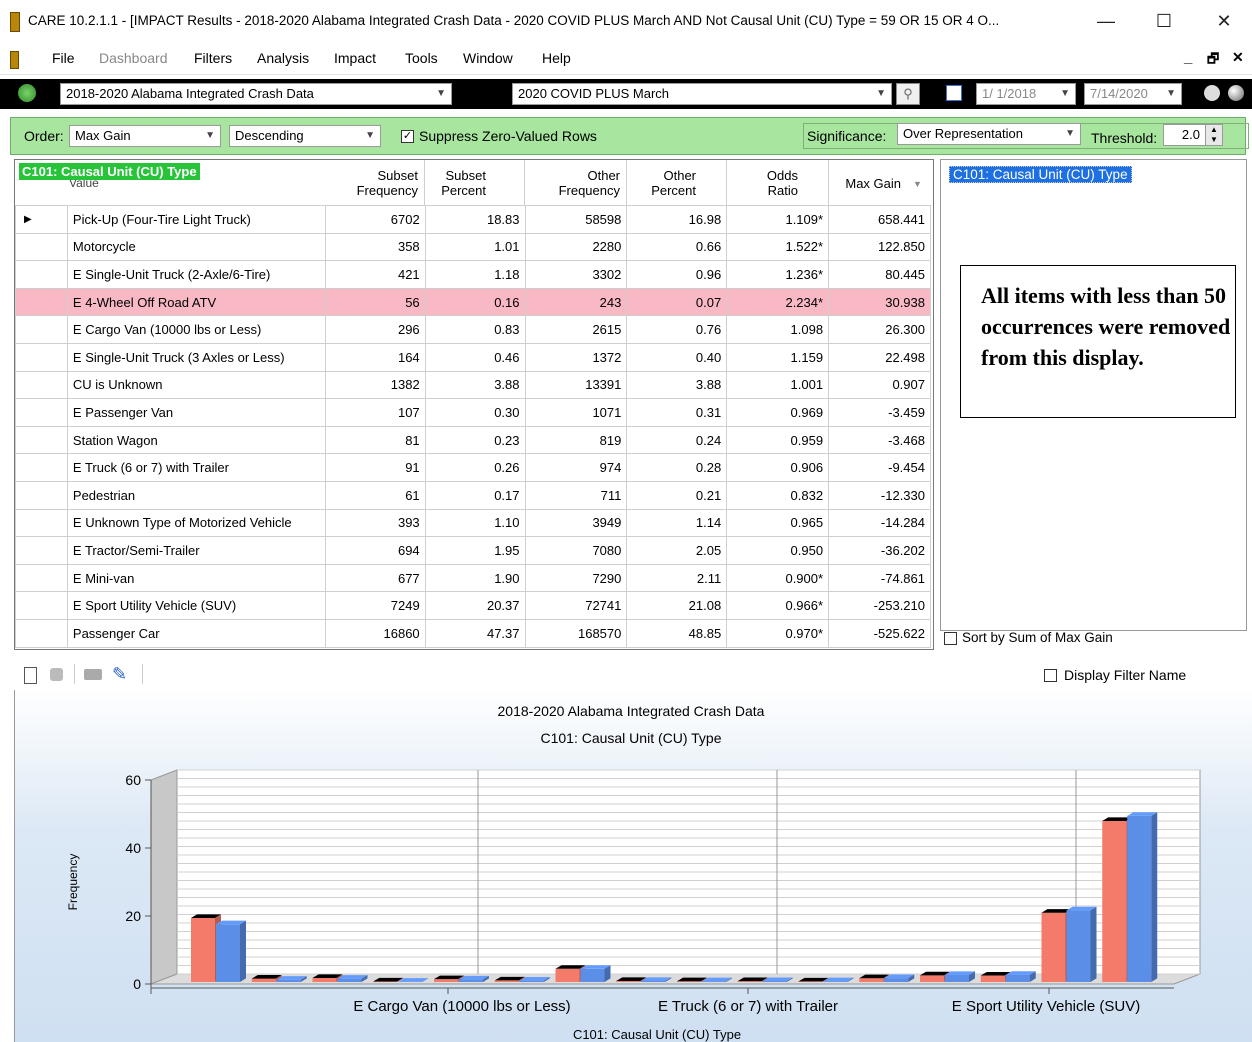 The height and width of the screenshot is (1042, 1252). Describe the element at coordinates (778, 219) in the screenshot. I see `odds-ratio-cell: 1.109*` at that location.